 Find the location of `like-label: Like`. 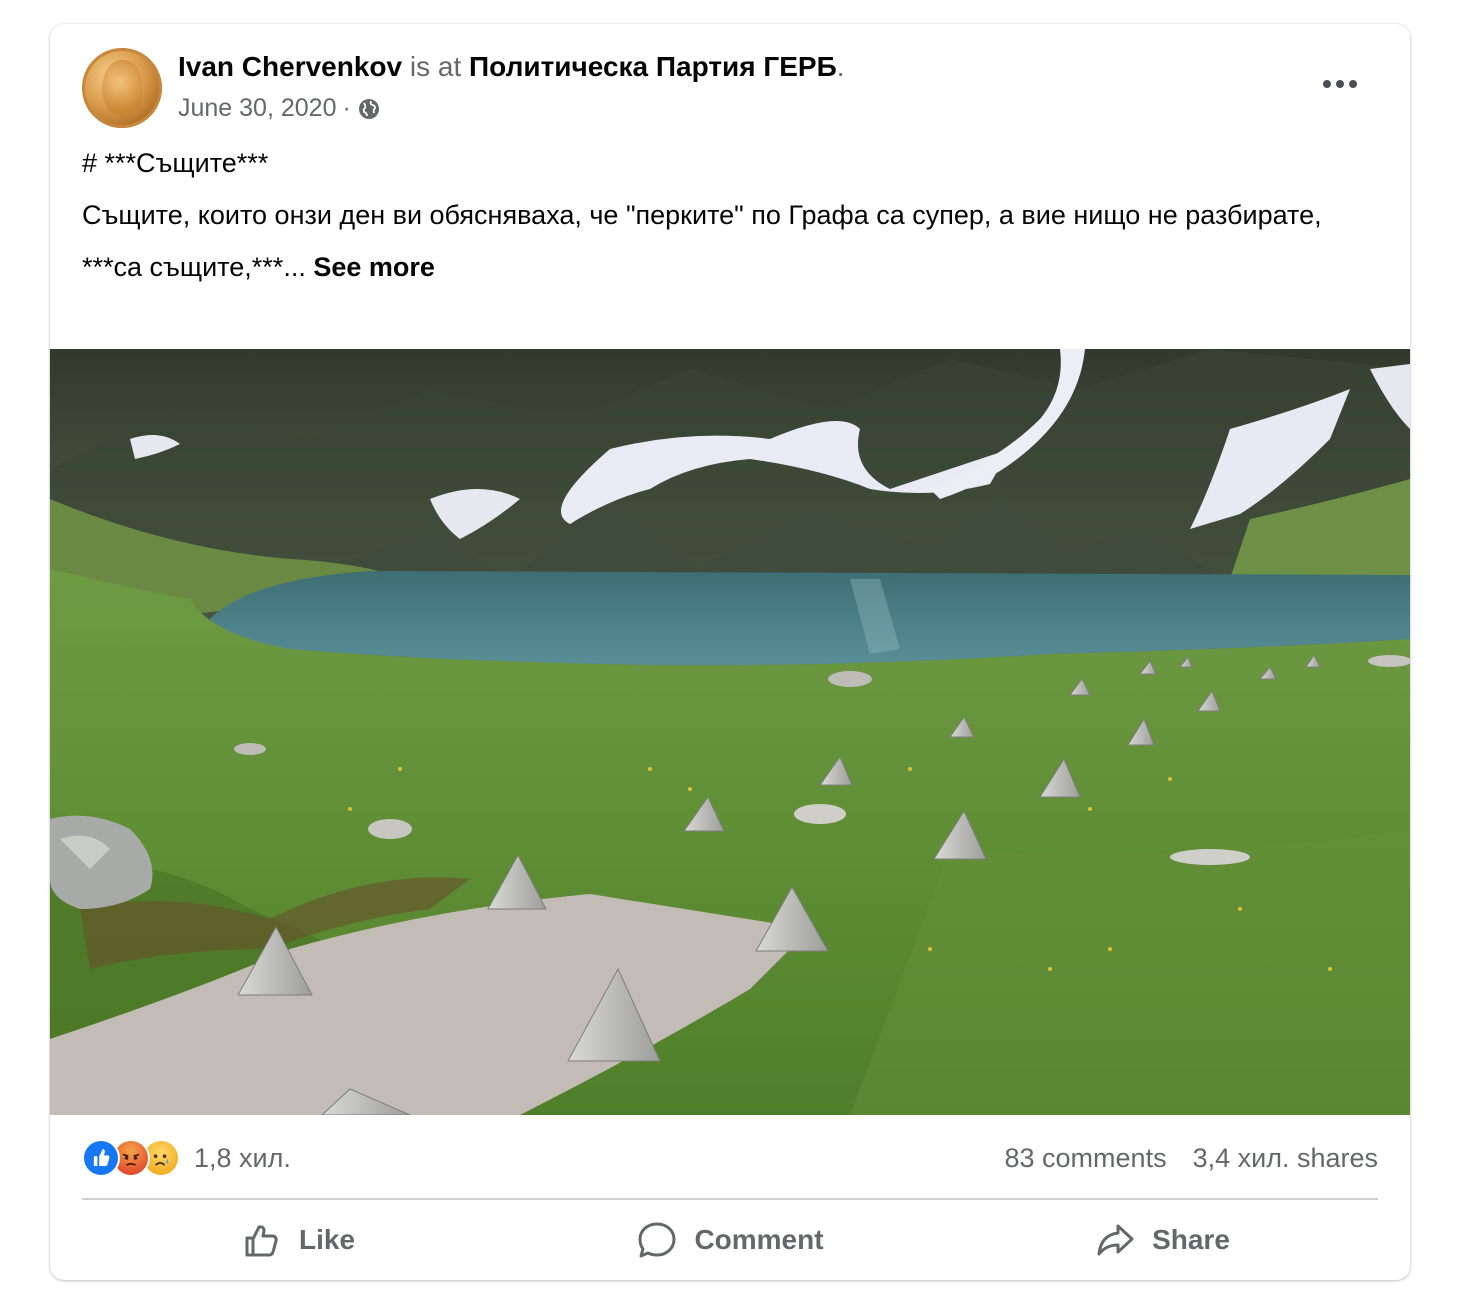

like-label: Like is located at coordinates (327, 1239).